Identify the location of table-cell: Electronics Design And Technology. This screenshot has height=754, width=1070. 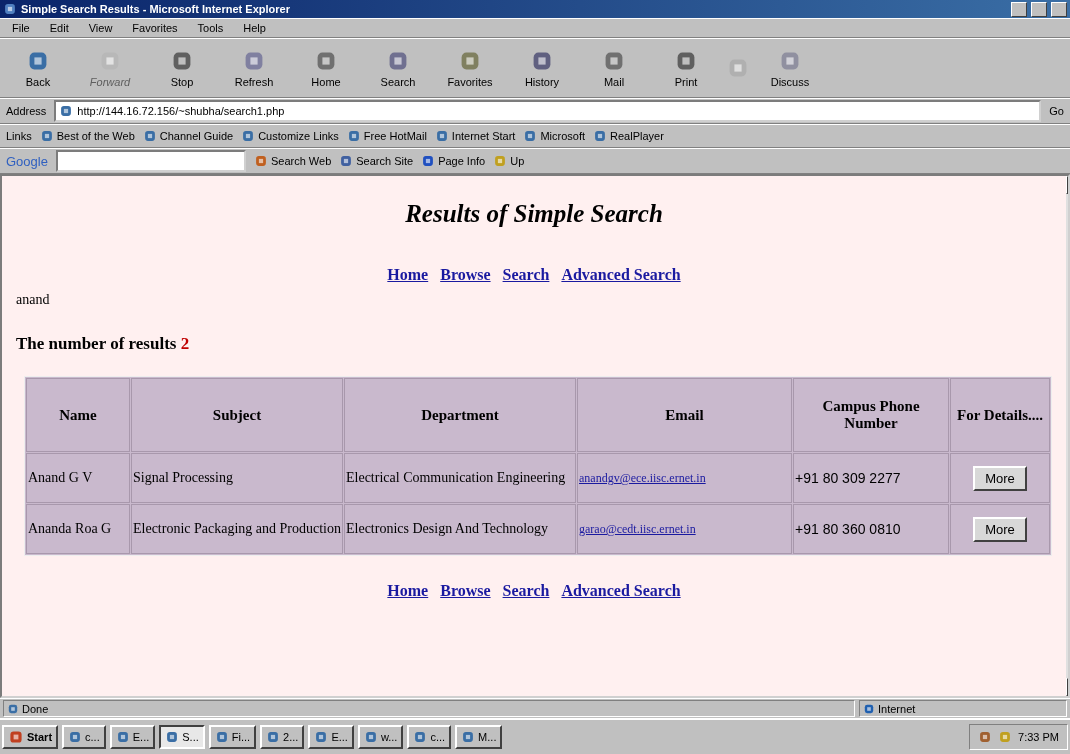
(460, 529).